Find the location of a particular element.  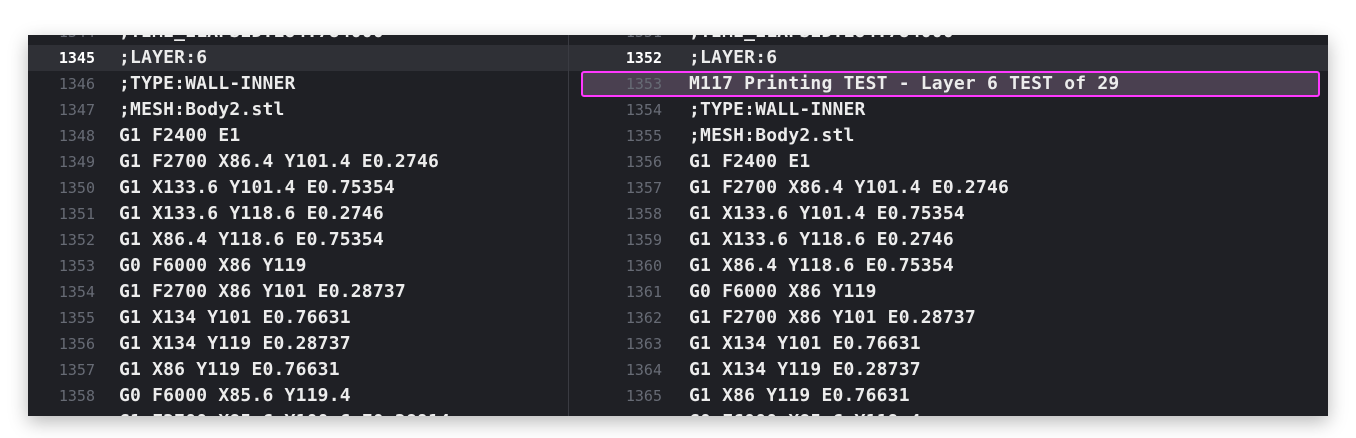

code-line: 1353 G0 F6000 X86 Y119 is located at coordinates (298, 266).